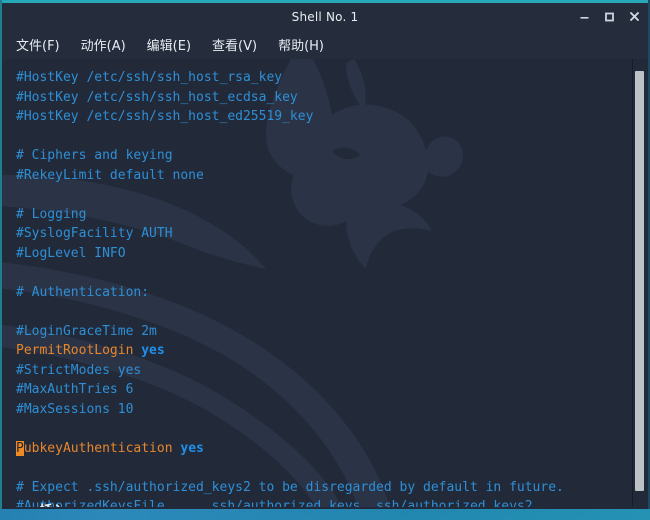 Image resolution: width=650 pixels, height=520 pixels. I want to click on maximize-icon, so click(609, 17).